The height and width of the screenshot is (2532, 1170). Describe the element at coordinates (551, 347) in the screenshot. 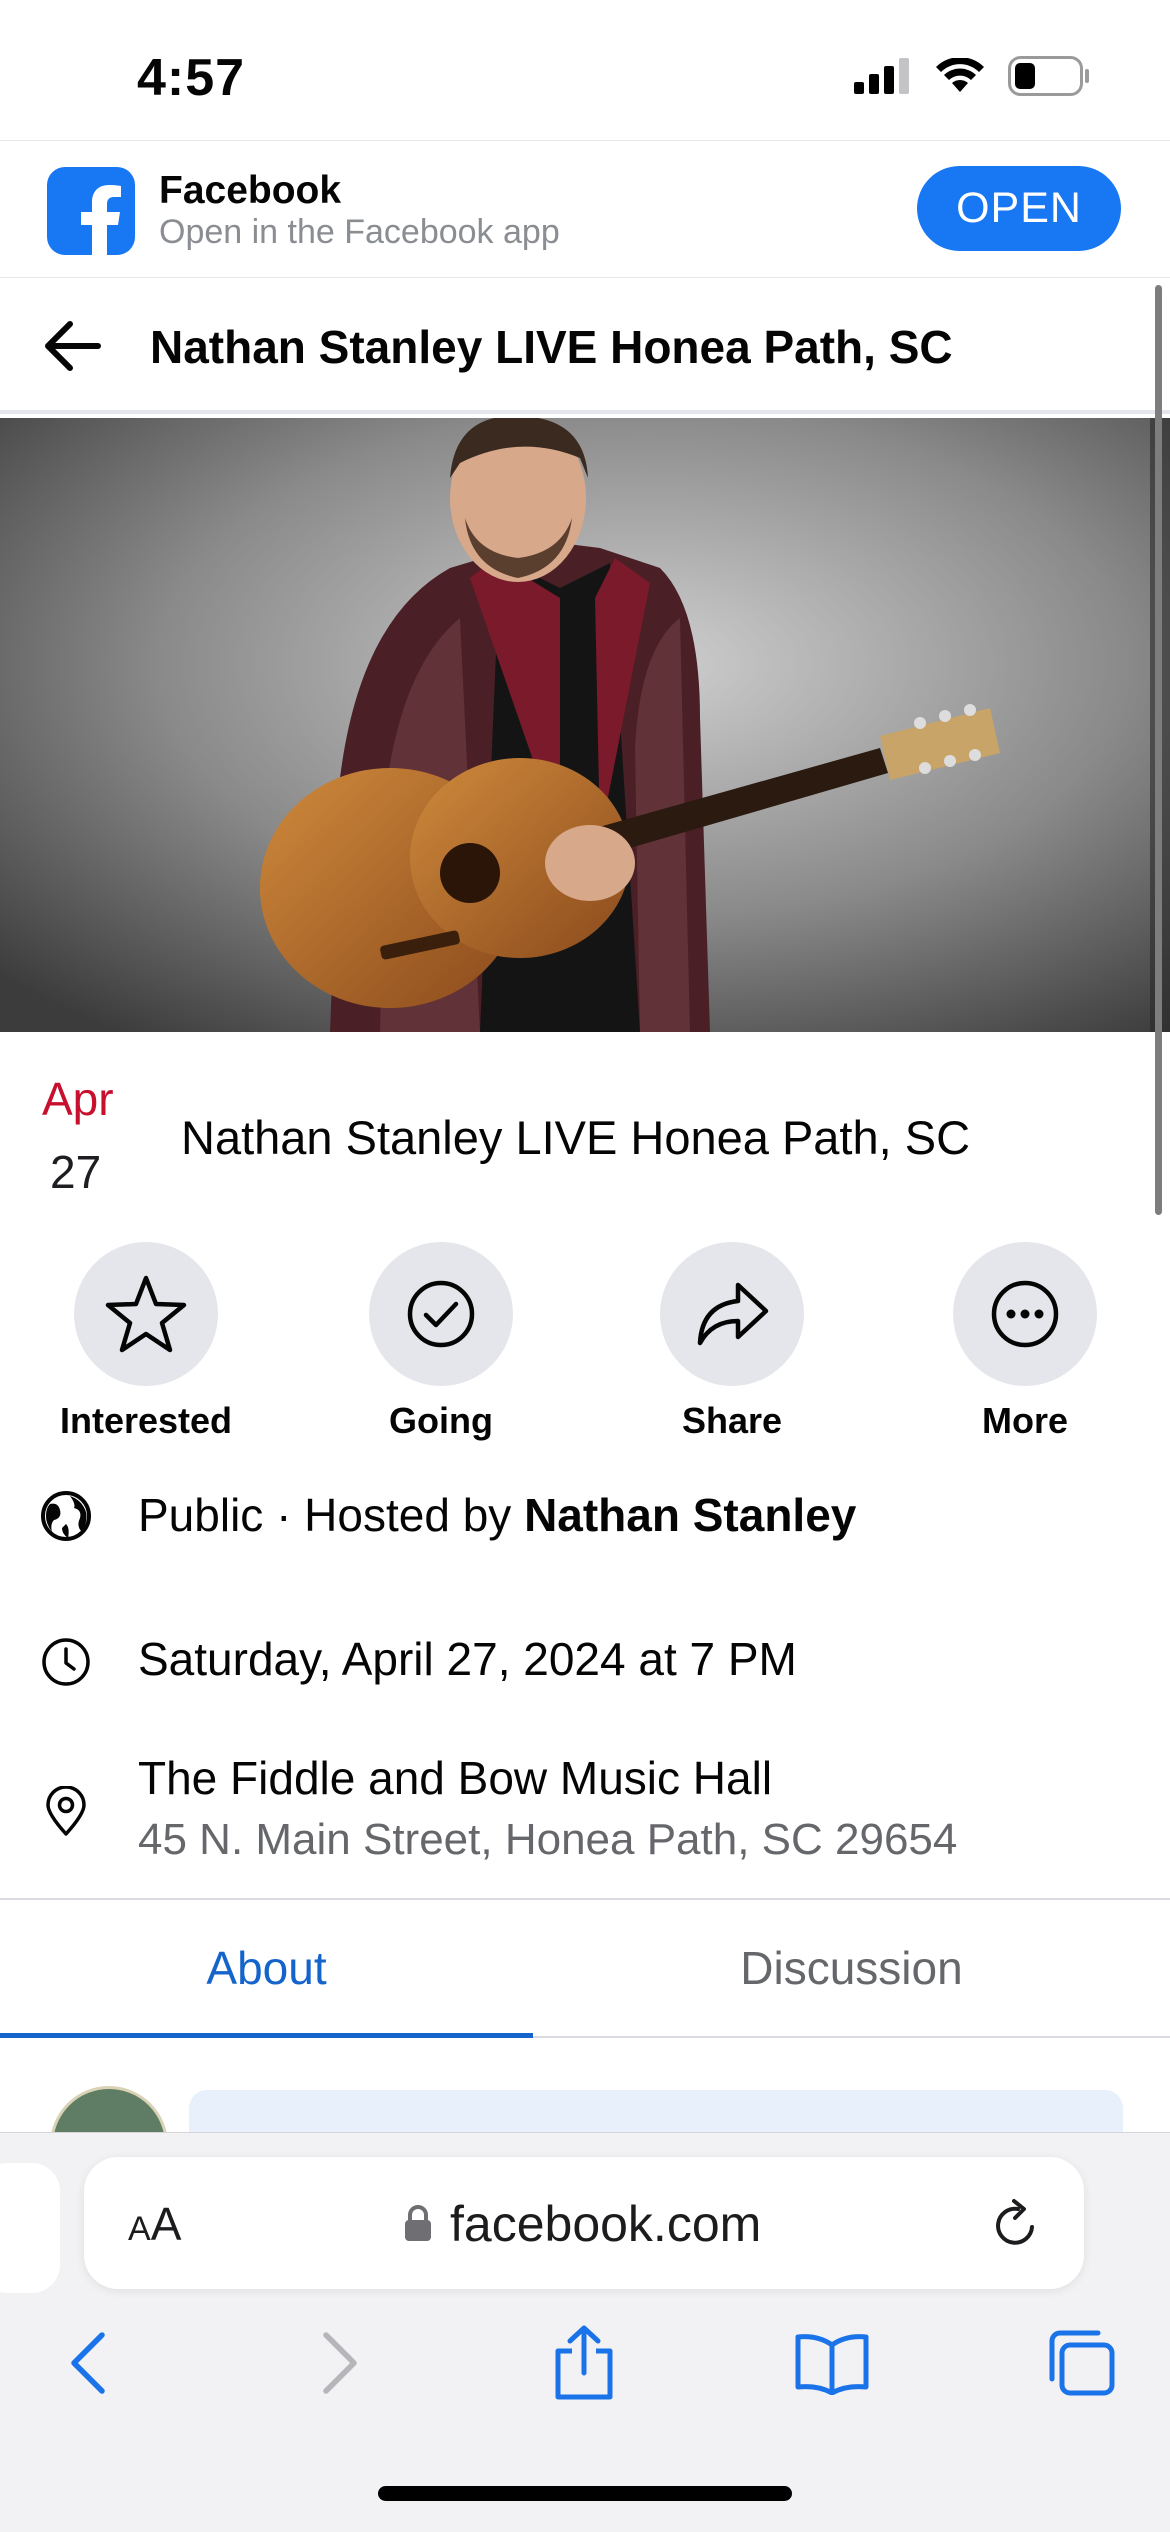

I see `page-title: Nathan Stanley LIVE Honea Path, SC` at that location.